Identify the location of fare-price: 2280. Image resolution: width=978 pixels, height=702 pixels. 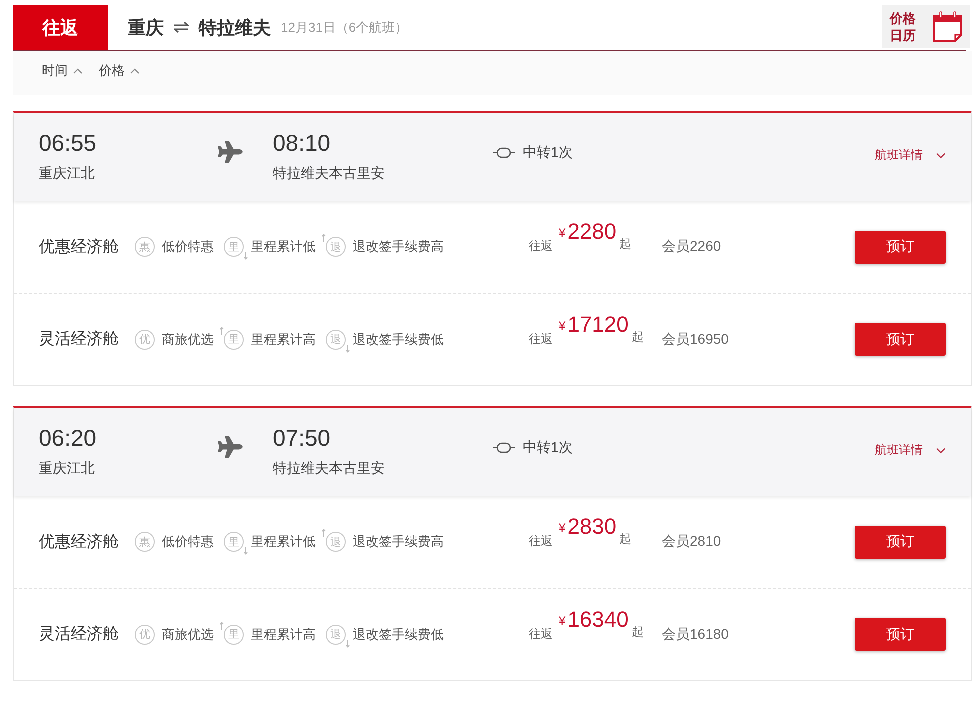
(592, 232).